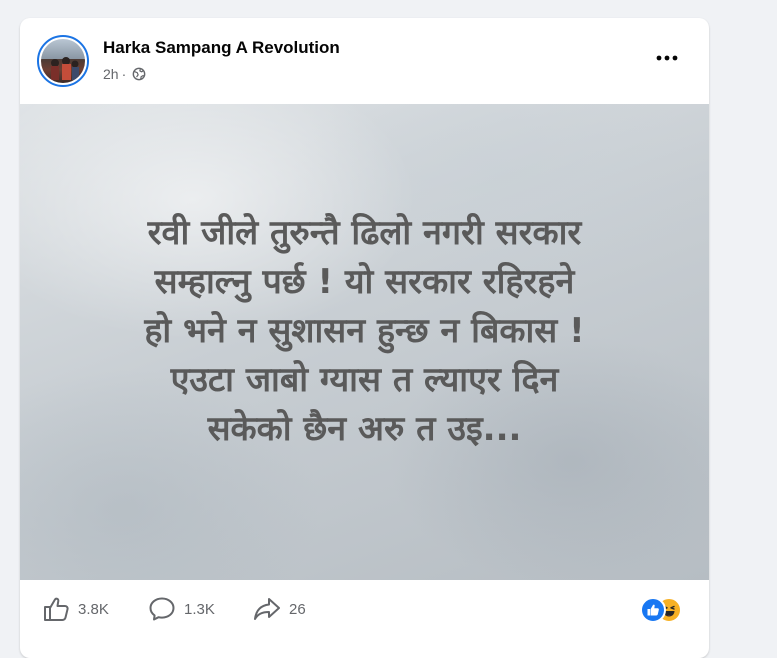  I want to click on page-avatar, so click(63, 61).